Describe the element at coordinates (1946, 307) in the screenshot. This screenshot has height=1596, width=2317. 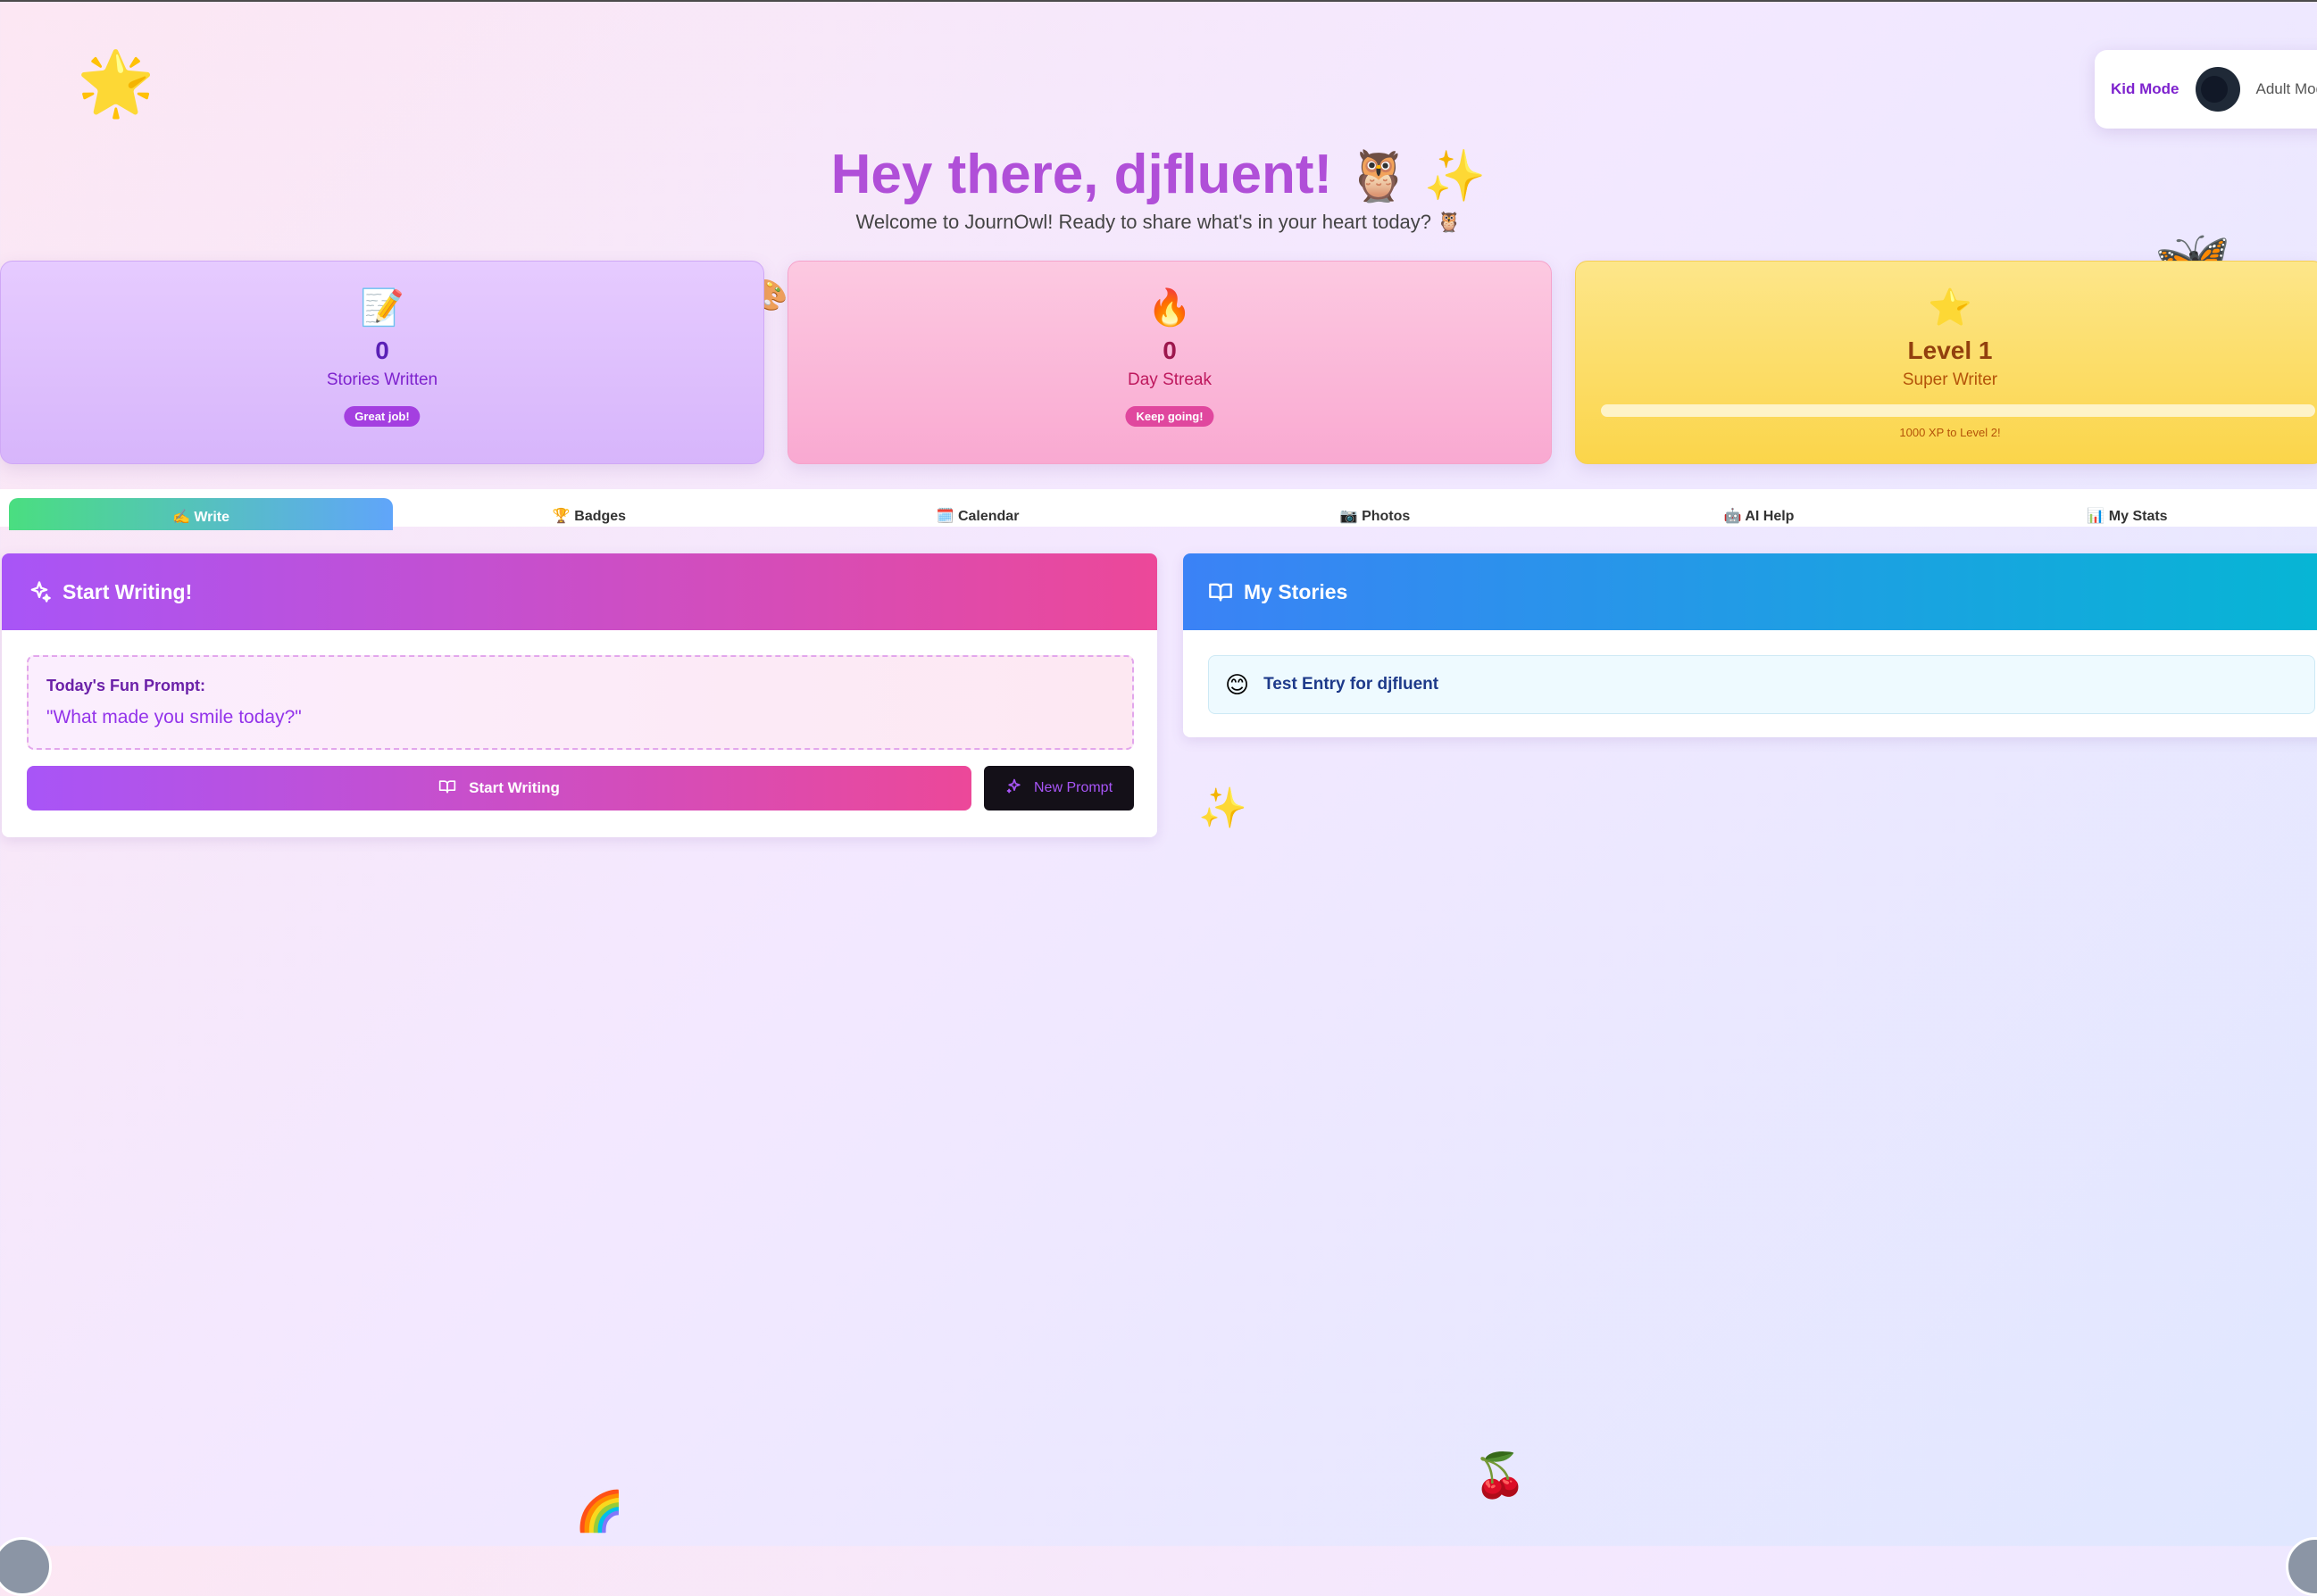
I see `star-icon: ⭐` at that location.